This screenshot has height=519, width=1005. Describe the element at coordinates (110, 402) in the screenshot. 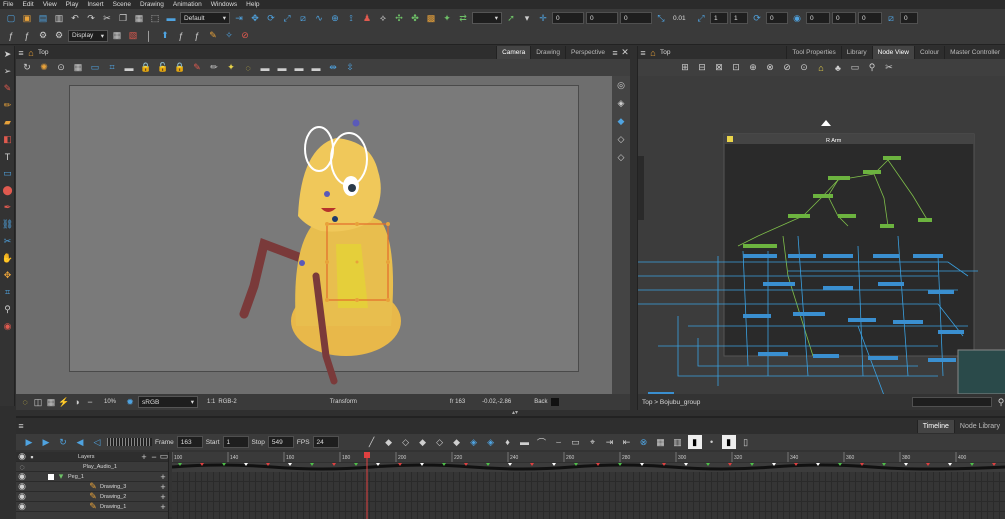

I see `zoom-level: 10%` at that location.